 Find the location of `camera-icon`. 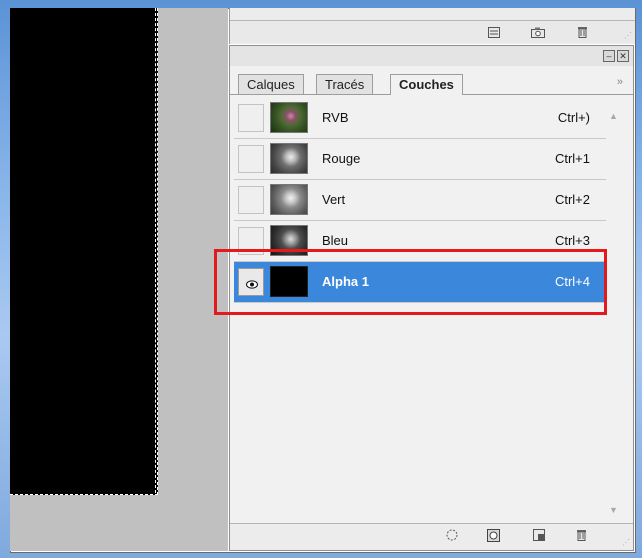

camera-icon is located at coordinates (538, 32).